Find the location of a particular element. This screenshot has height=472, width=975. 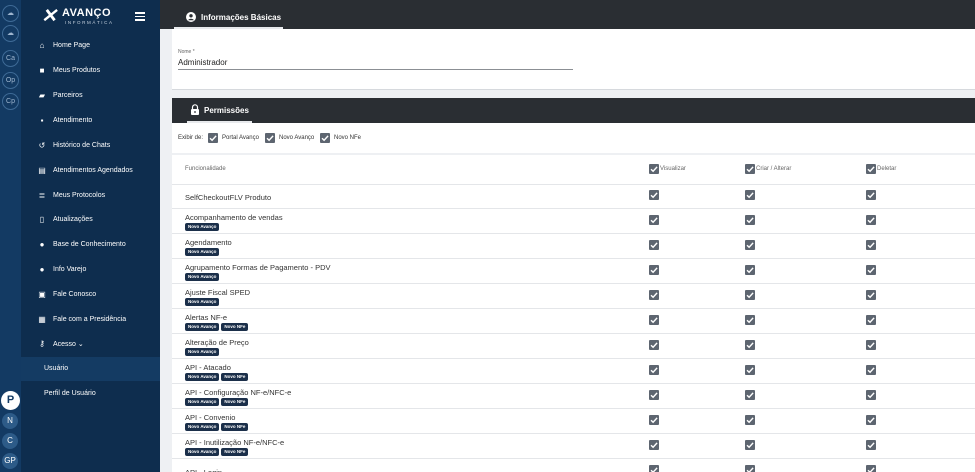

sidebar-item-access: ⚷ Acesso ⌄ is located at coordinates (90, 344).